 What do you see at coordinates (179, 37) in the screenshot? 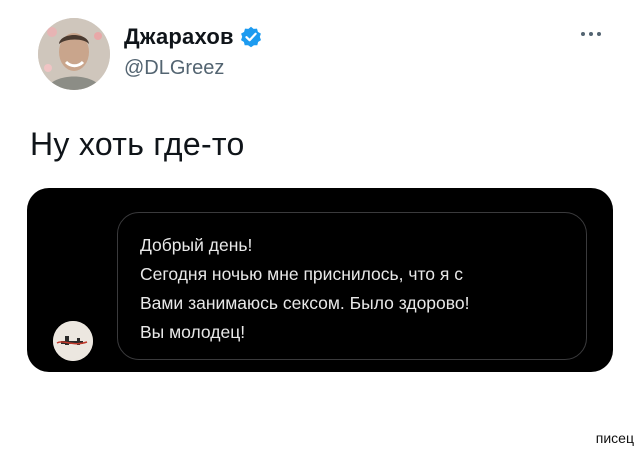
I see `display-name: Джарахов` at bounding box center [179, 37].